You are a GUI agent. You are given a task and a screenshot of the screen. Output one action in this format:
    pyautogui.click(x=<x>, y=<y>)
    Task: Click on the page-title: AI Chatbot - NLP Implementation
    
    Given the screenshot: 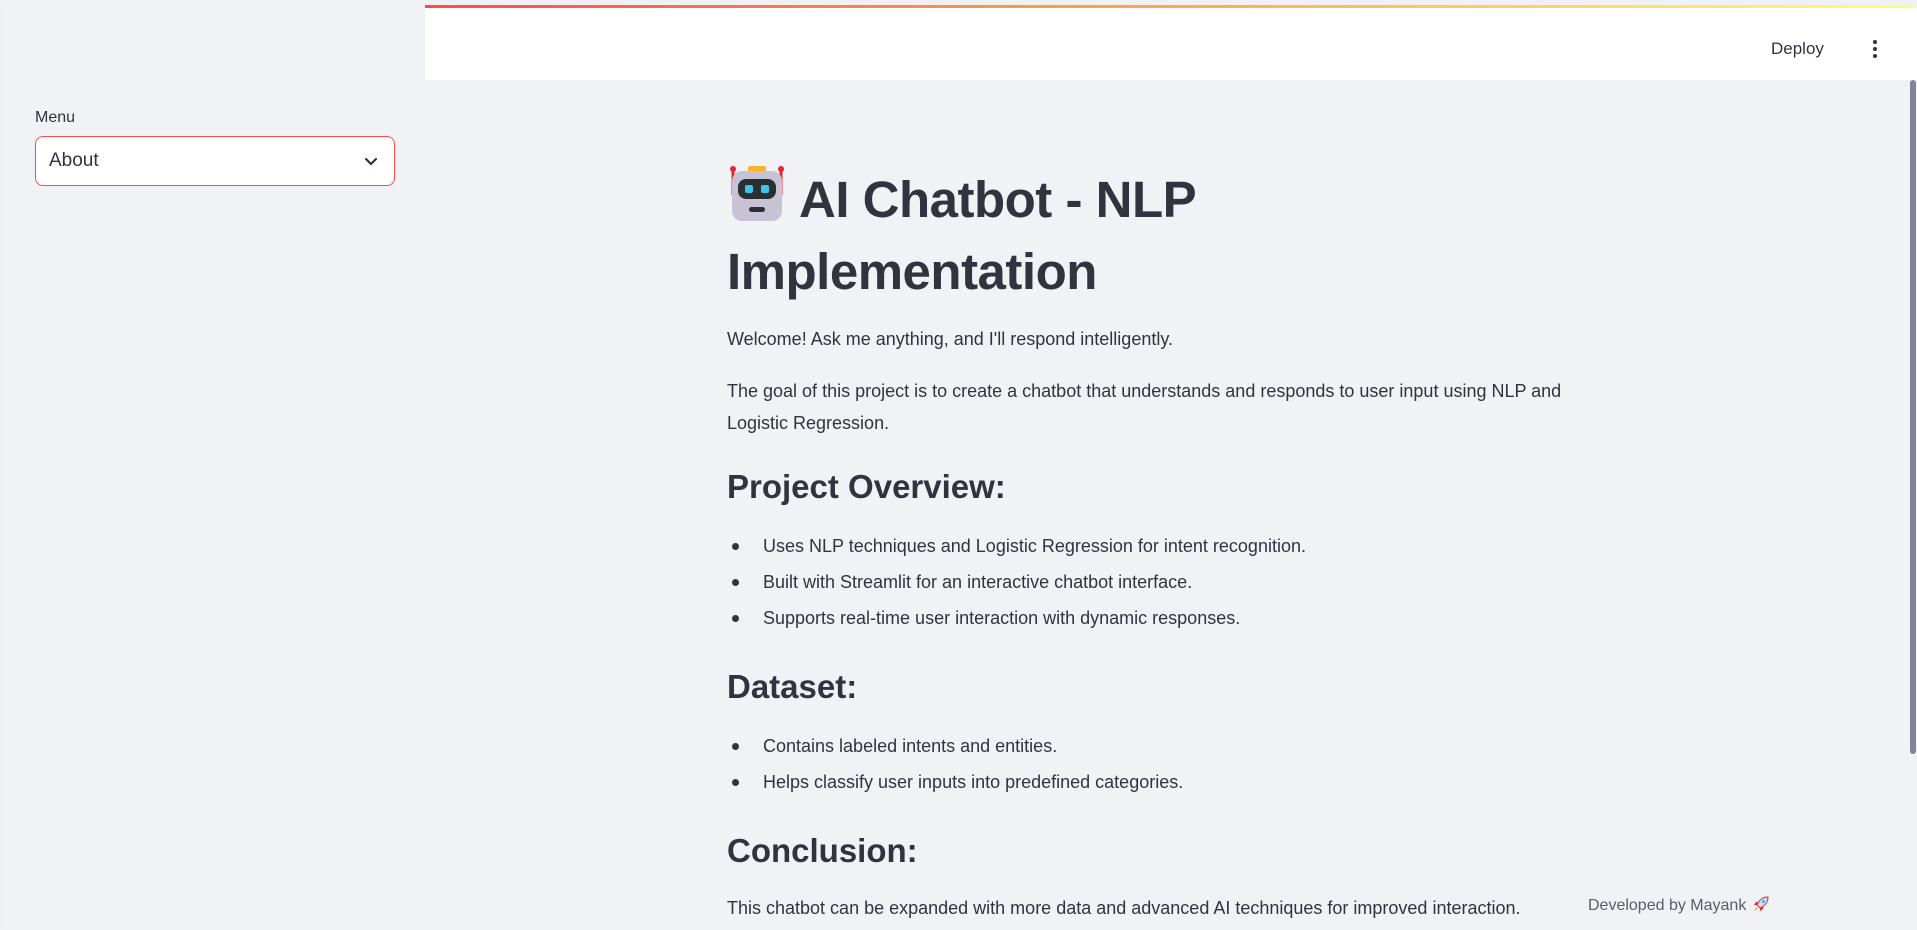 What is the action you would take?
    pyautogui.click(x=1087, y=235)
    